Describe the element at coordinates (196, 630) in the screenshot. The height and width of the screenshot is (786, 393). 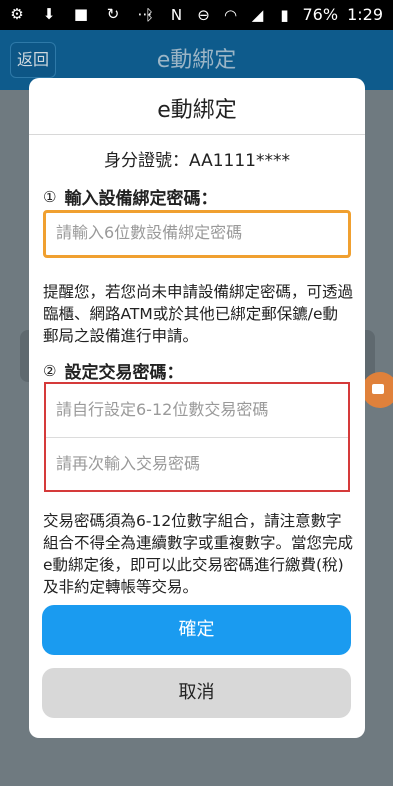
I see `confirm-button: 確定` at that location.